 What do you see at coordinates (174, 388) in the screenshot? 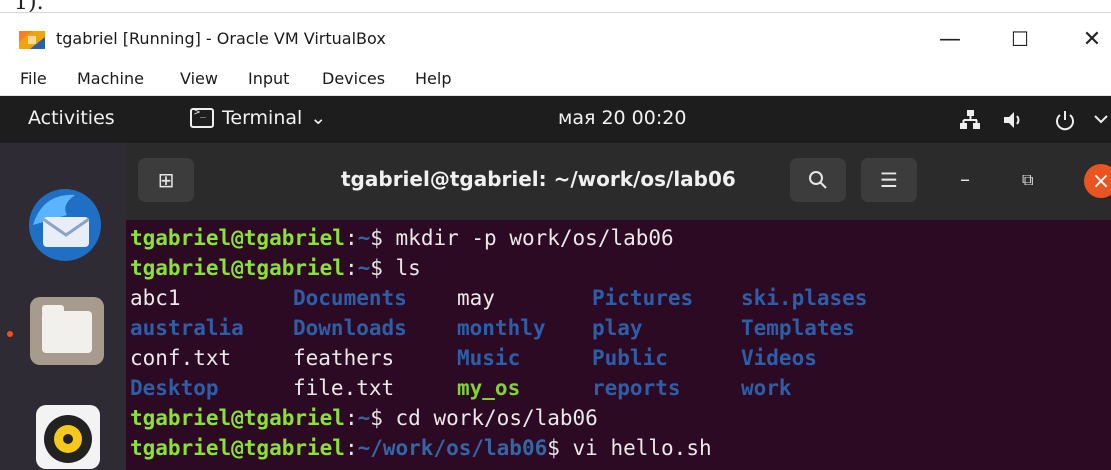
I see `ls-entry: Desktop` at bounding box center [174, 388].